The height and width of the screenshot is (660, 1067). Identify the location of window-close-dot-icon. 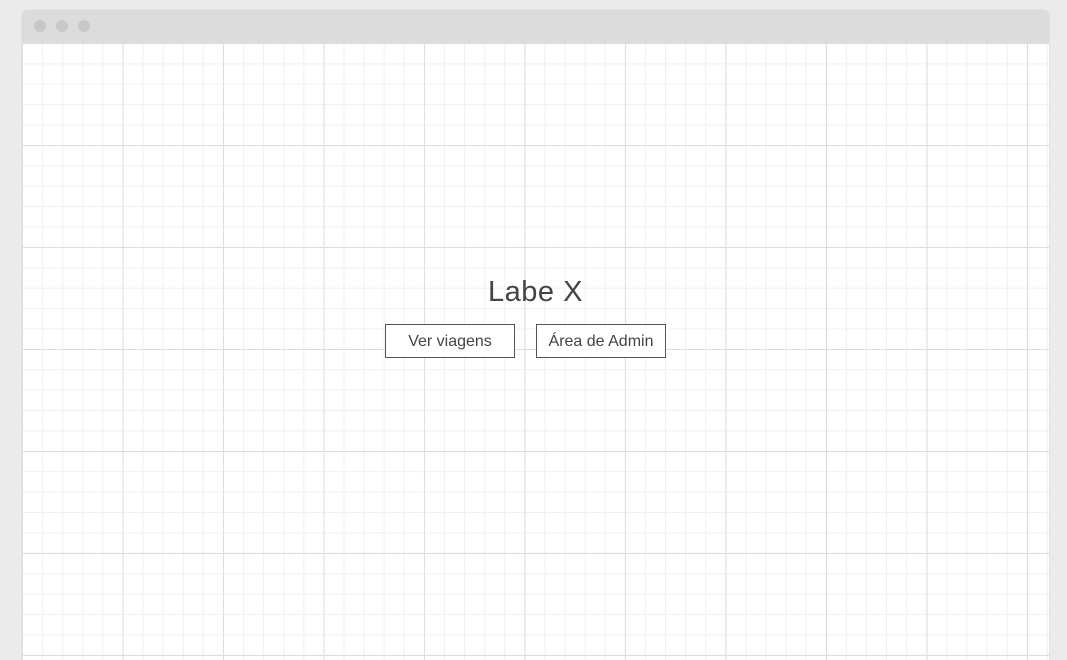
(40, 26).